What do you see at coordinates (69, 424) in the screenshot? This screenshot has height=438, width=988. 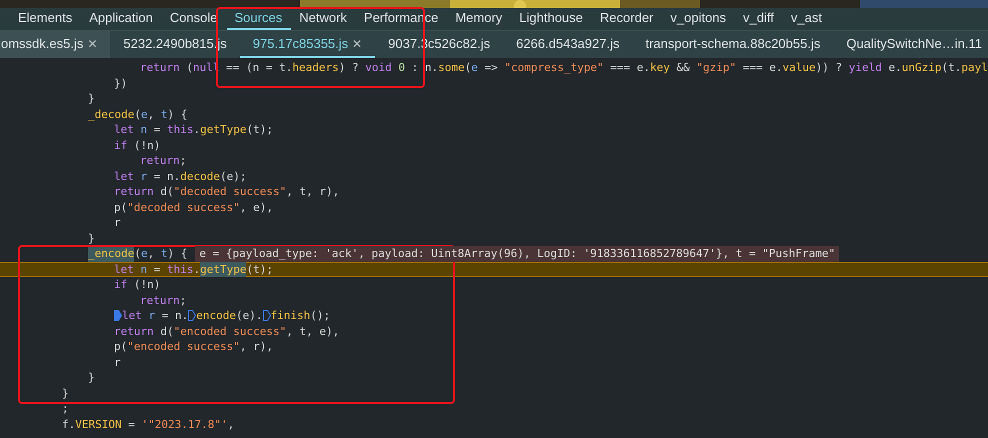 I see `code-token: f.` at bounding box center [69, 424].